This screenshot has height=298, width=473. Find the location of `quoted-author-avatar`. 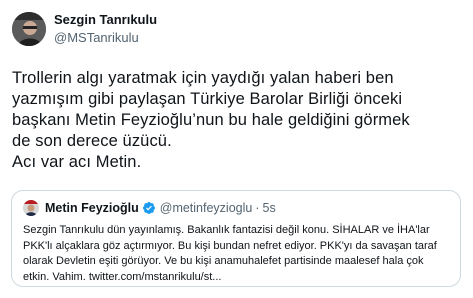

quoted-author-avatar is located at coordinates (31, 208).